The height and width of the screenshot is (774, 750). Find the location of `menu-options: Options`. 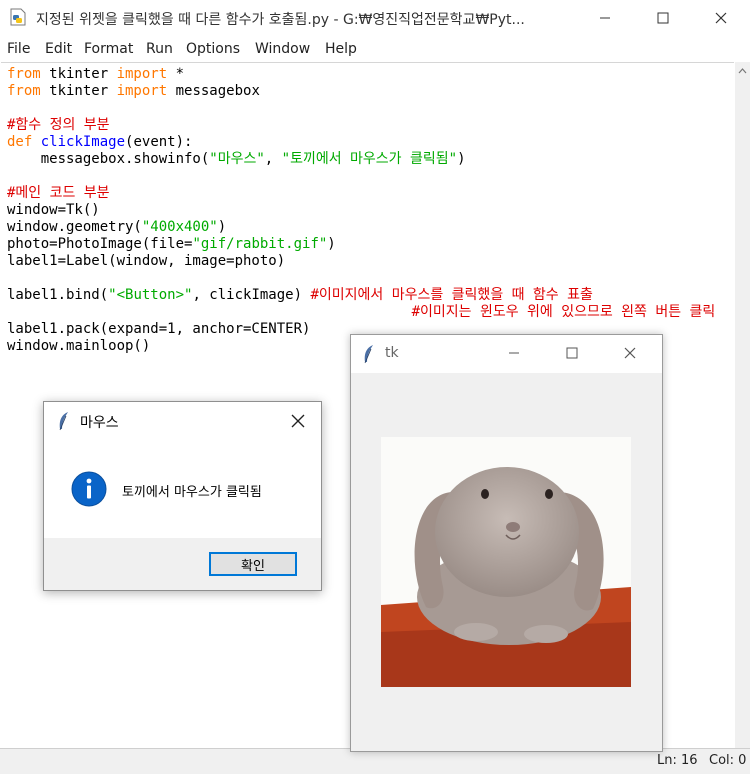

menu-options: Options is located at coordinates (213, 49).